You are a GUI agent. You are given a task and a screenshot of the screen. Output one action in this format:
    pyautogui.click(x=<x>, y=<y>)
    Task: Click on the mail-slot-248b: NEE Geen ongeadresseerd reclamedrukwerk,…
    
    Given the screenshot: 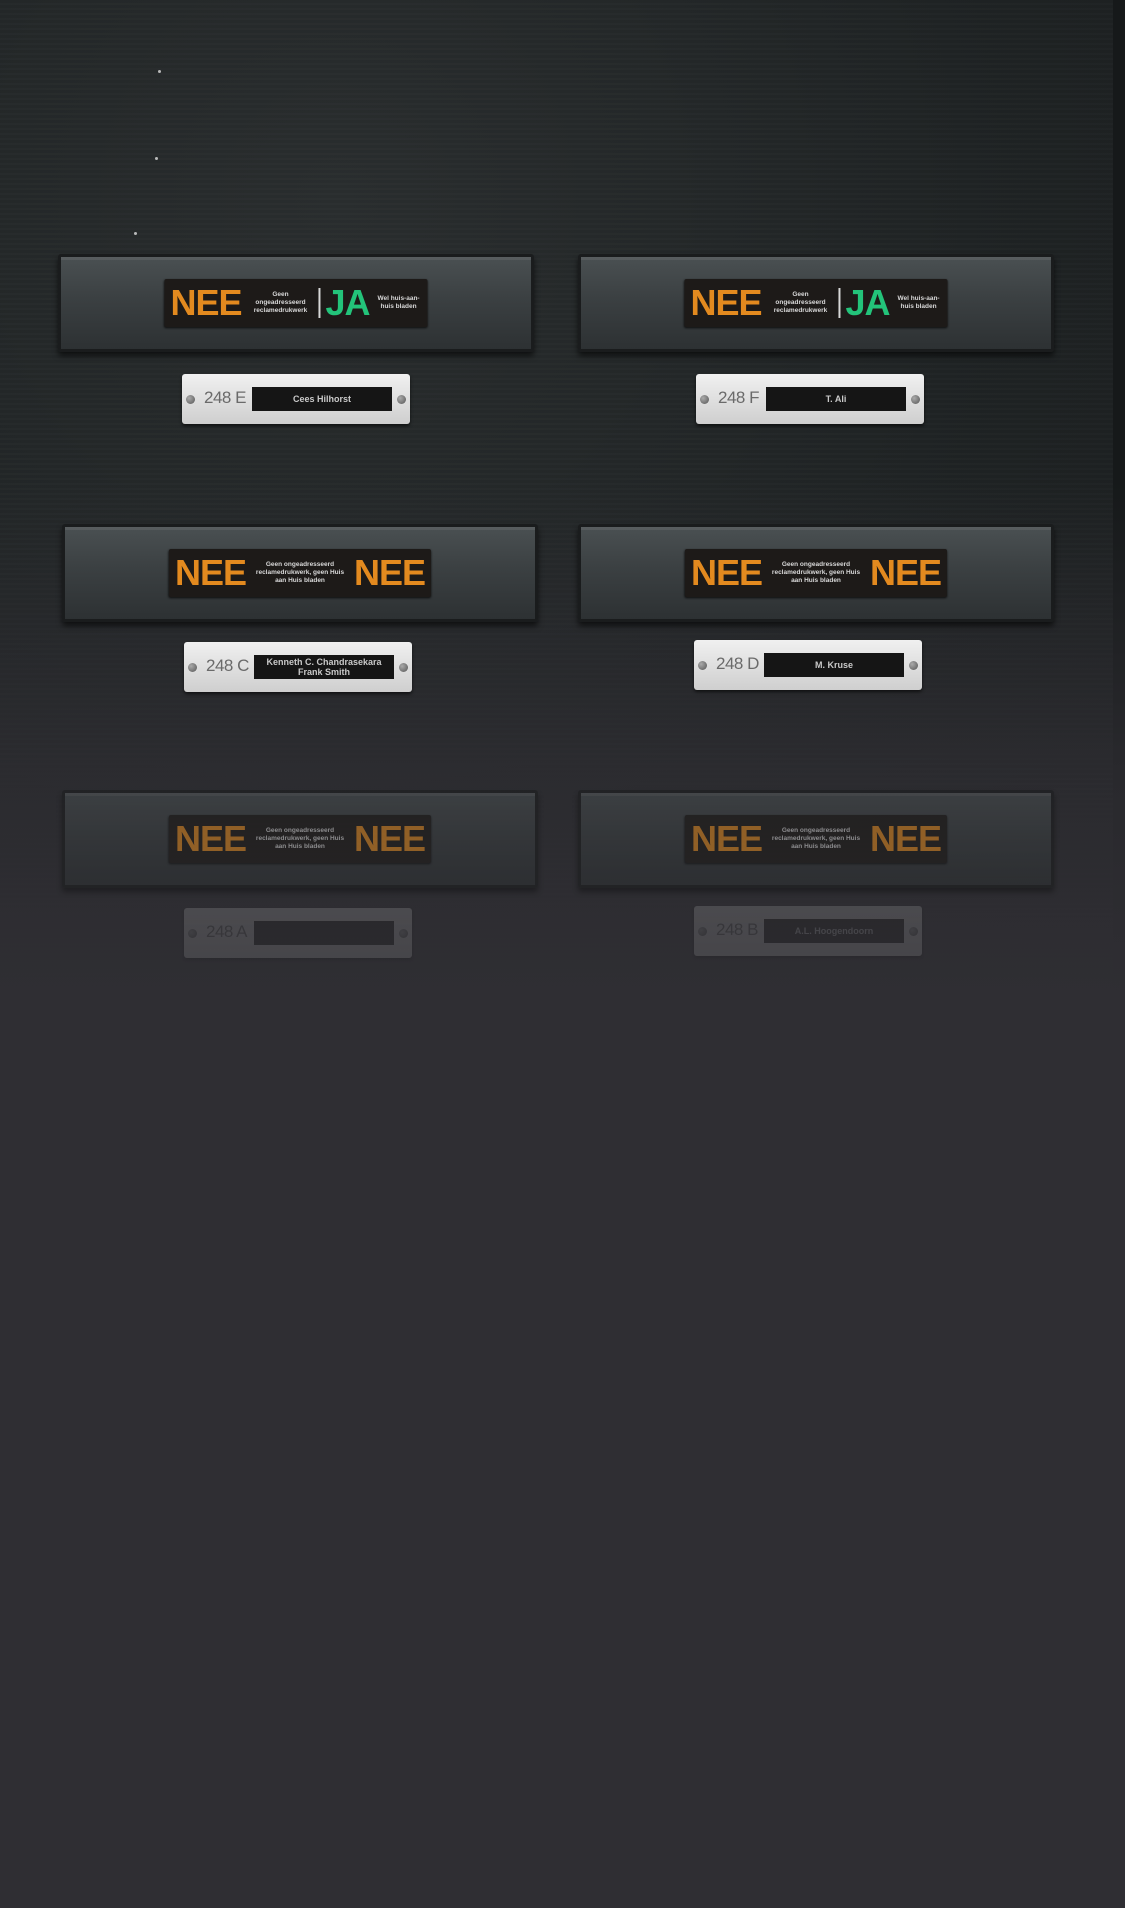 What is the action you would take?
    pyautogui.click(x=816, y=839)
    